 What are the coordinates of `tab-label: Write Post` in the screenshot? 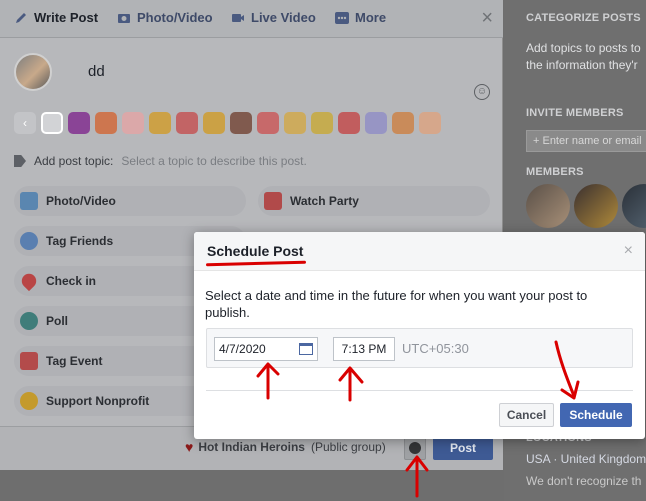 It's located at (66, 17).